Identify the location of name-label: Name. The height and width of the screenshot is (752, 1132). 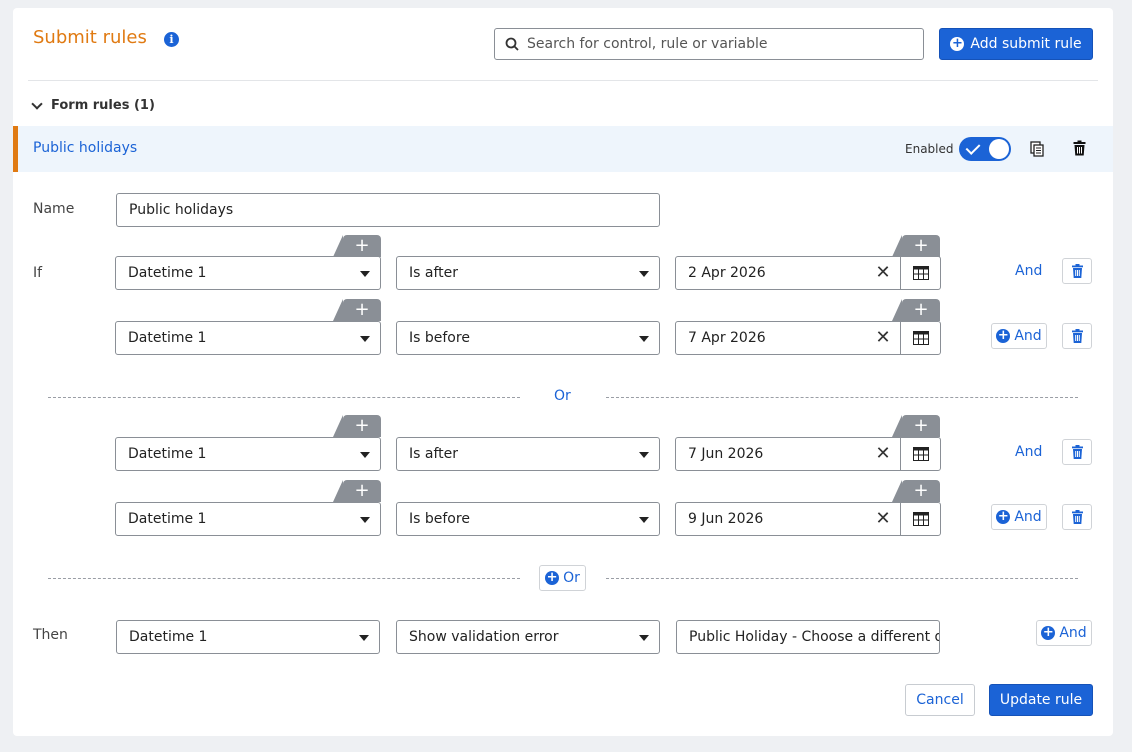
(54, 209).